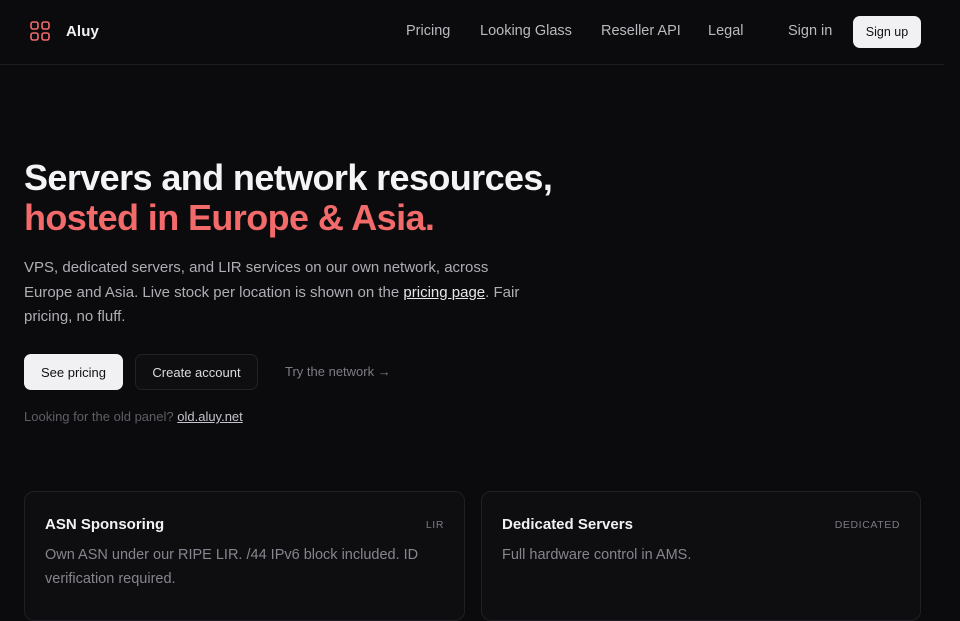 Image resolution: width=960 pixels, height=621 pixels. I want to click on old-panel-link: old.aluy.net, so click(210, 416).